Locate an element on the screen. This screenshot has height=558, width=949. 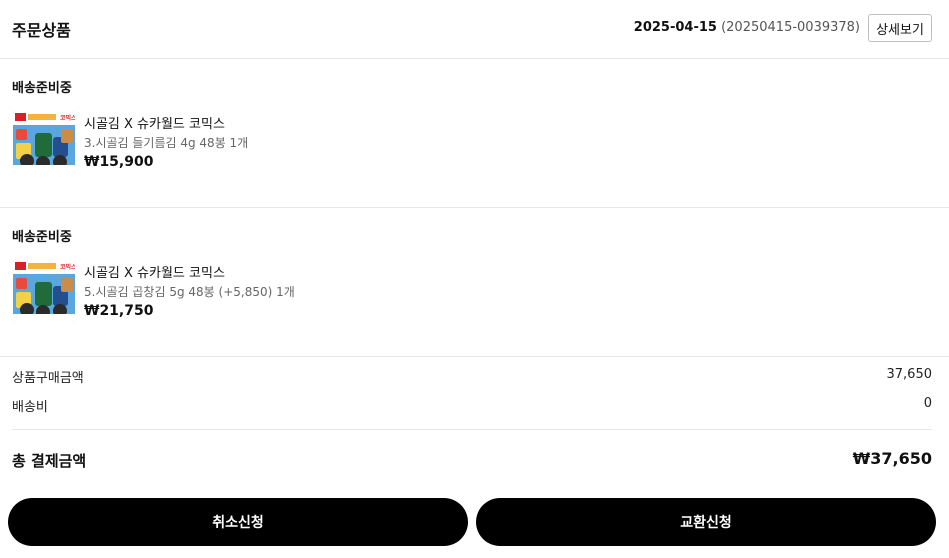
order-number: (20250415-0039378) is located at coordinates (790, 27).